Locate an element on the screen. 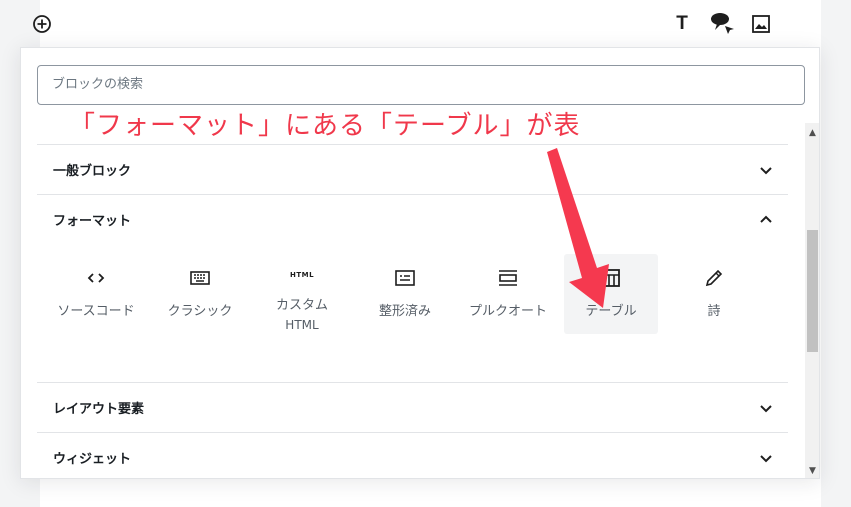 The image size is (851, 507). block-label: 詩 is located at coordinates (714, 311).